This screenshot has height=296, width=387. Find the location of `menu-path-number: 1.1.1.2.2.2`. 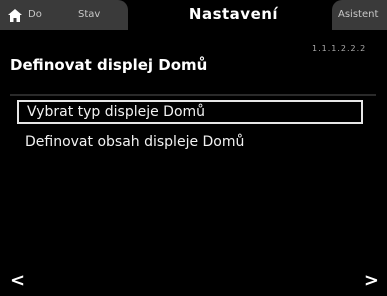

menu-path-number: 1.1.1.2.2.2 is located at coordinates (339, 48).